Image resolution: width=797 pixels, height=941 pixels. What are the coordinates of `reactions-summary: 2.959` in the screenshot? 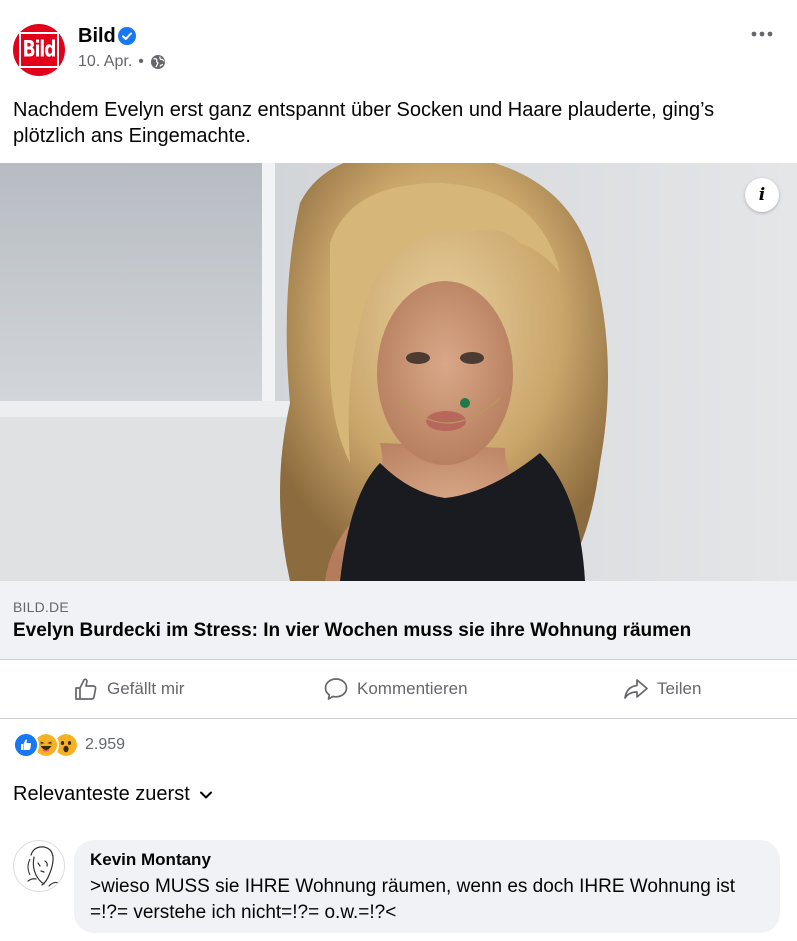 It's located at (69, 745).